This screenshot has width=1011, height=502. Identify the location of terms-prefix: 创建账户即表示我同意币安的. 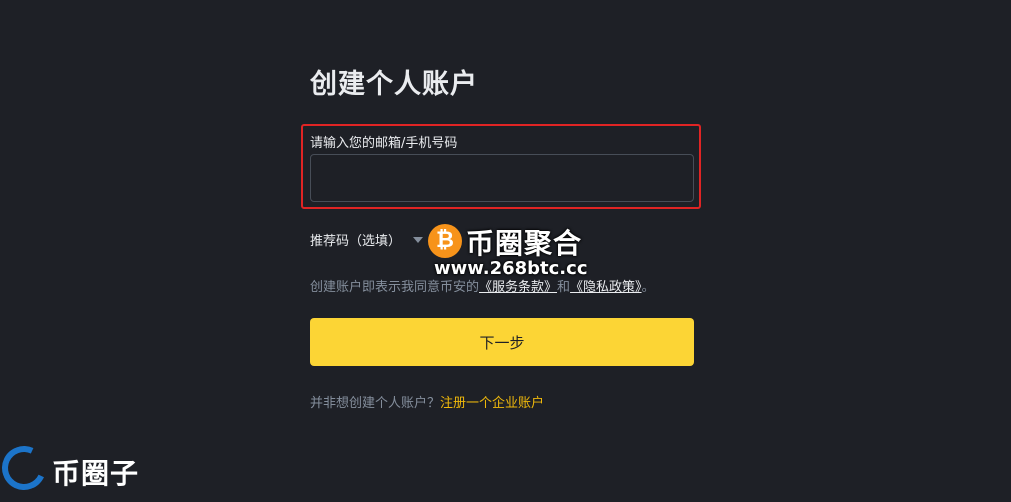
(395, 287).